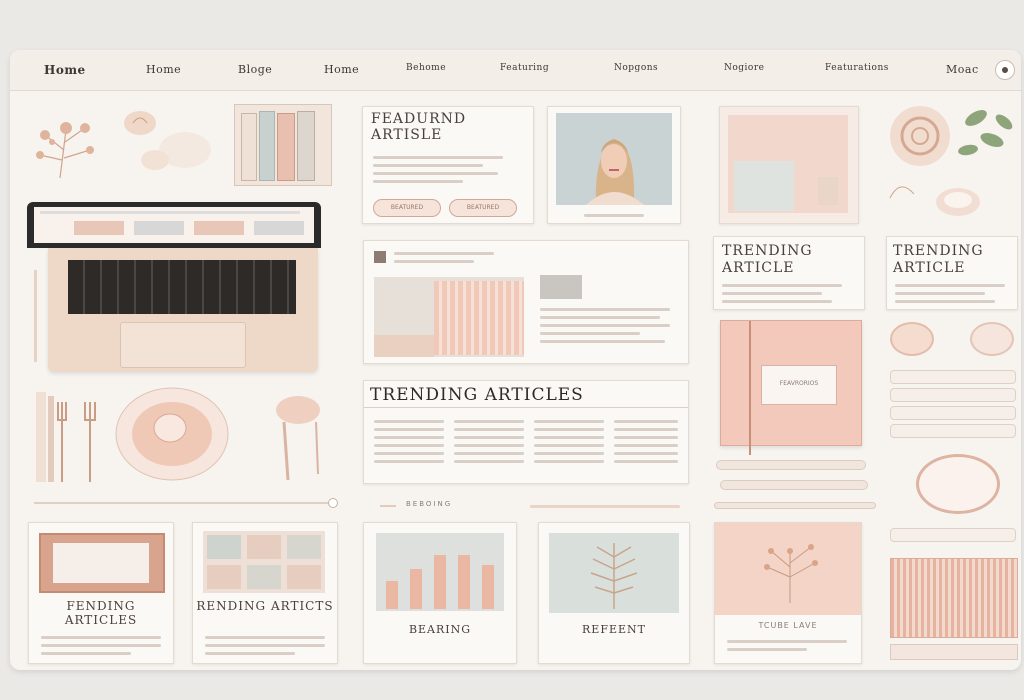  What do you see at coordinates (958, 484) in the screenshot?
I see `ring-decor` at bounding box center [958, 484].